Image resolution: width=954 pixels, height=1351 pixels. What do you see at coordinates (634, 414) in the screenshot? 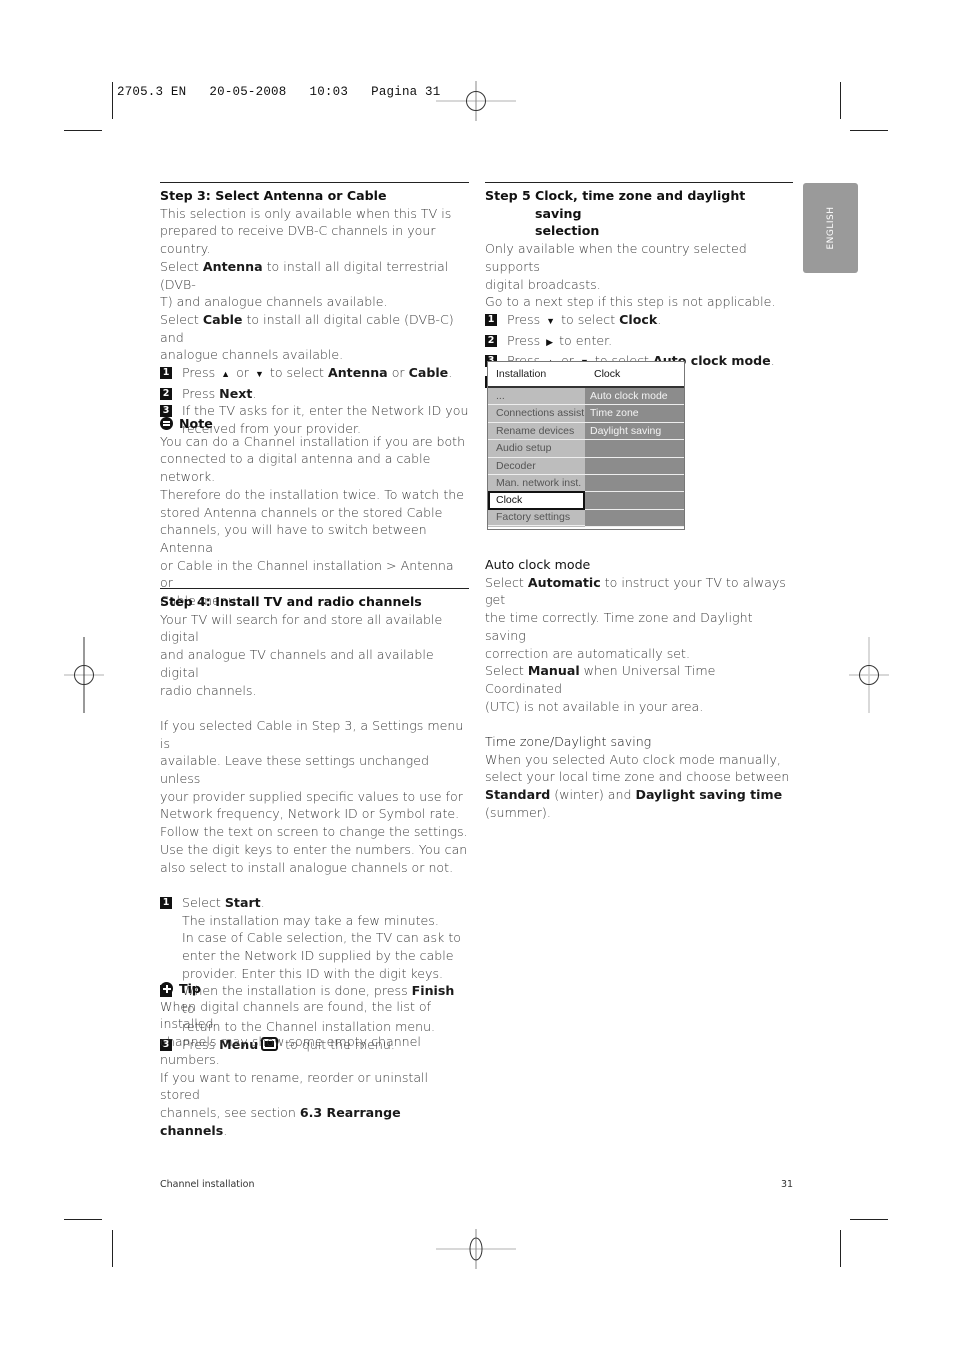
I see `tv-submenu-item: Time zone` at bounding box center [634, 414].